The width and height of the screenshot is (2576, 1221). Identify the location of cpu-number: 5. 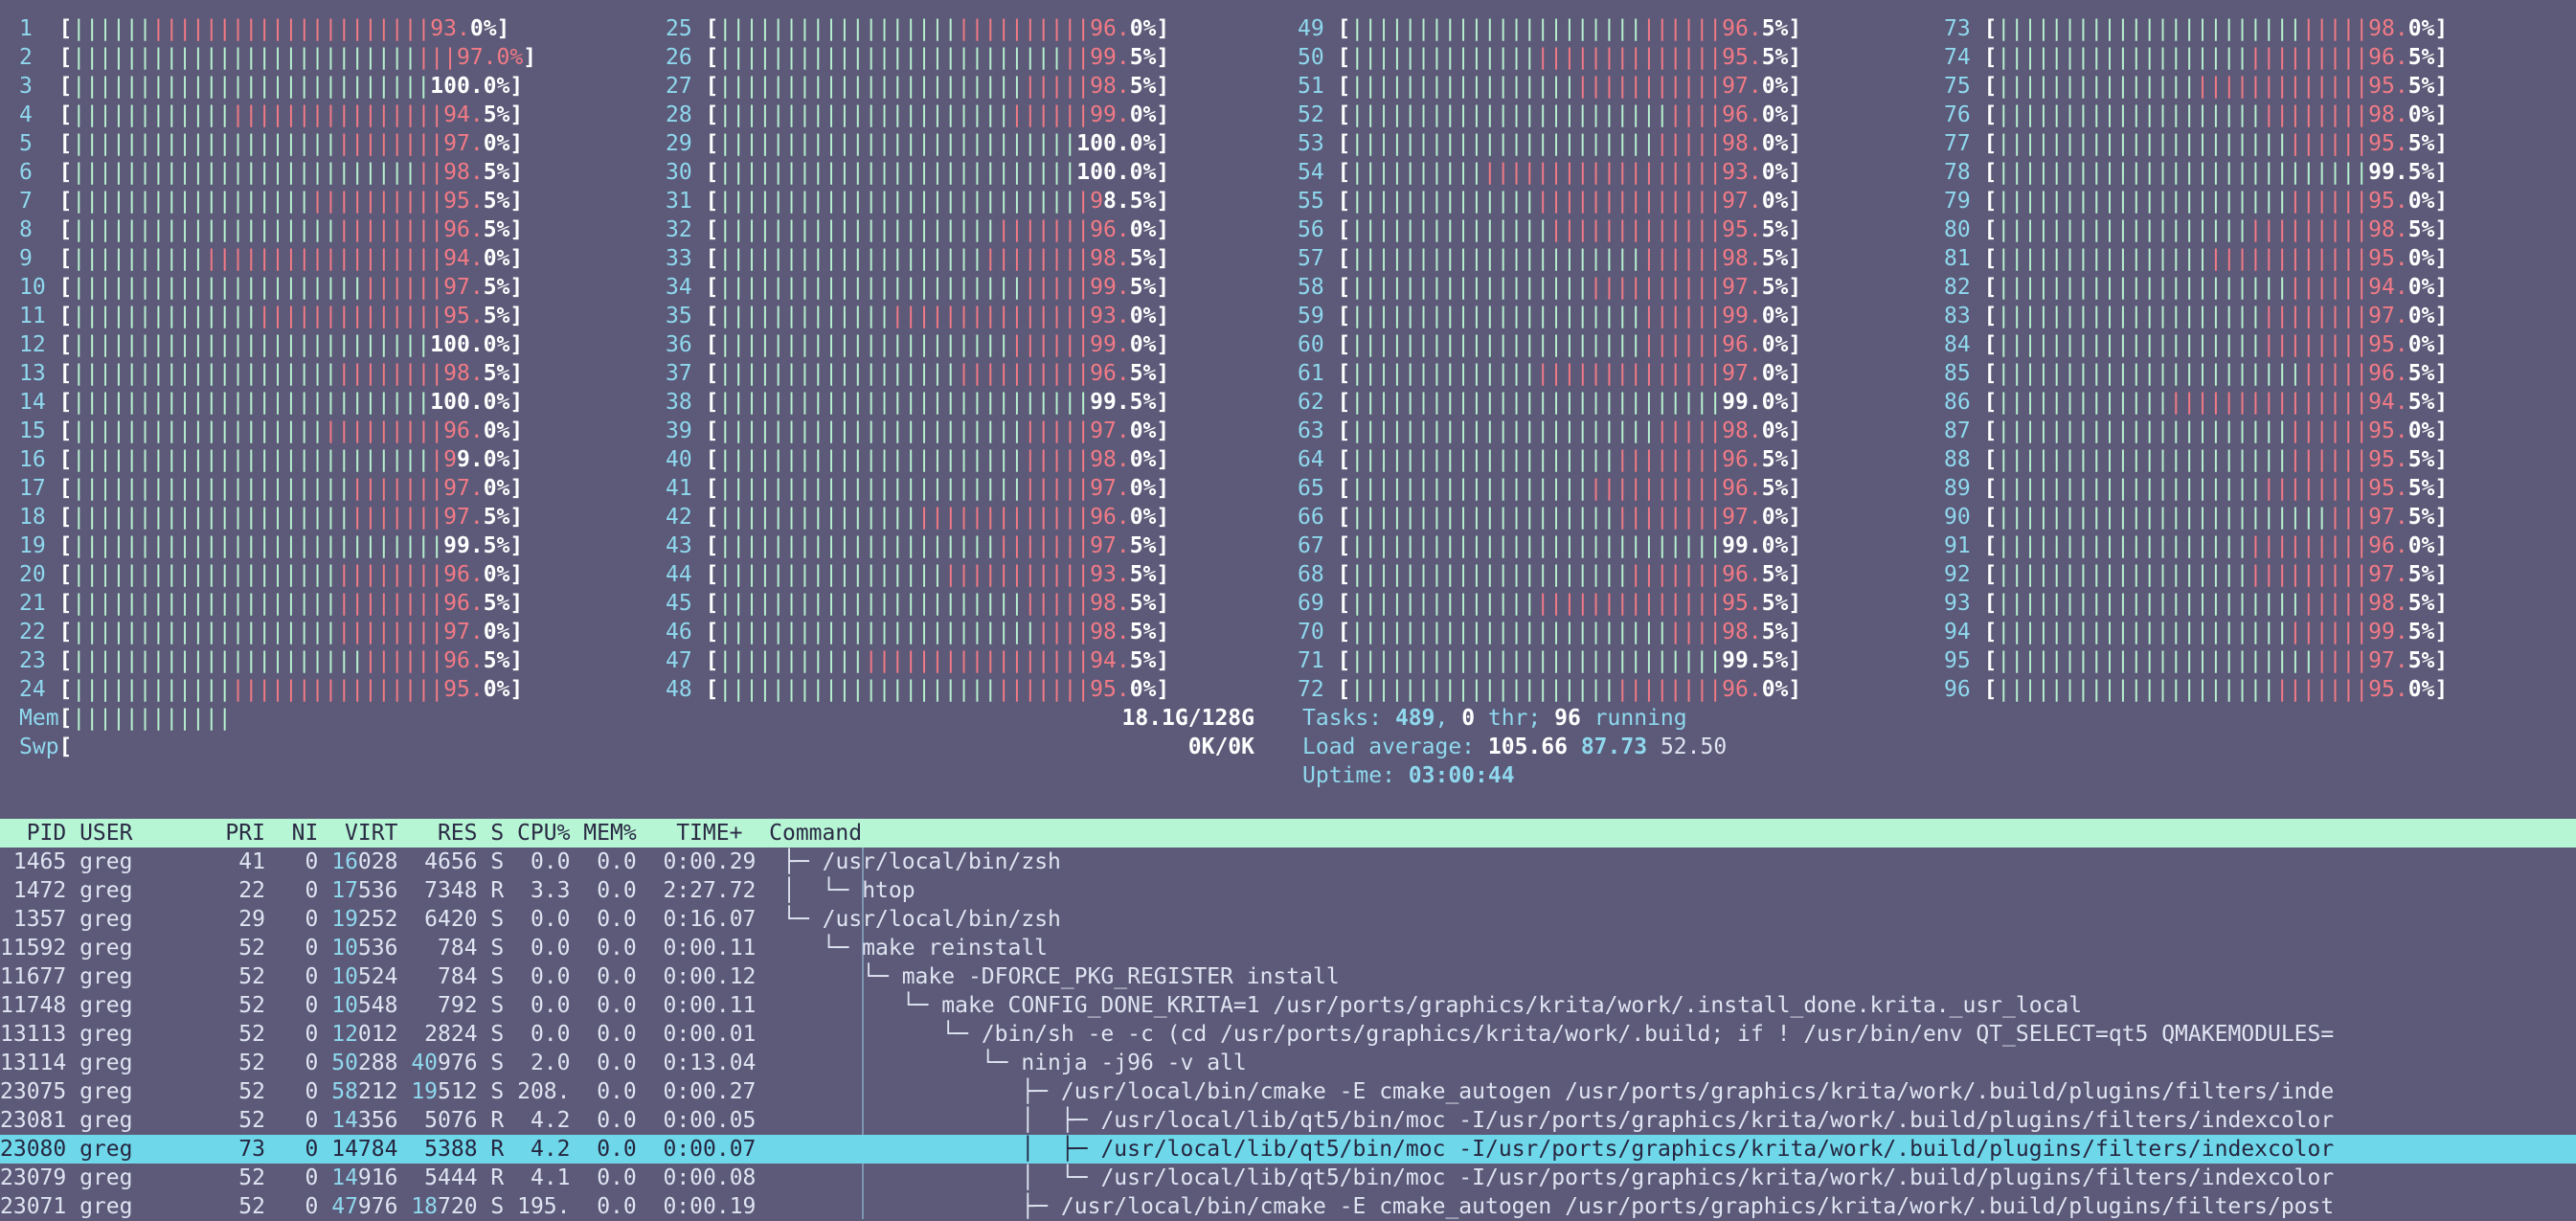
(39, 143).